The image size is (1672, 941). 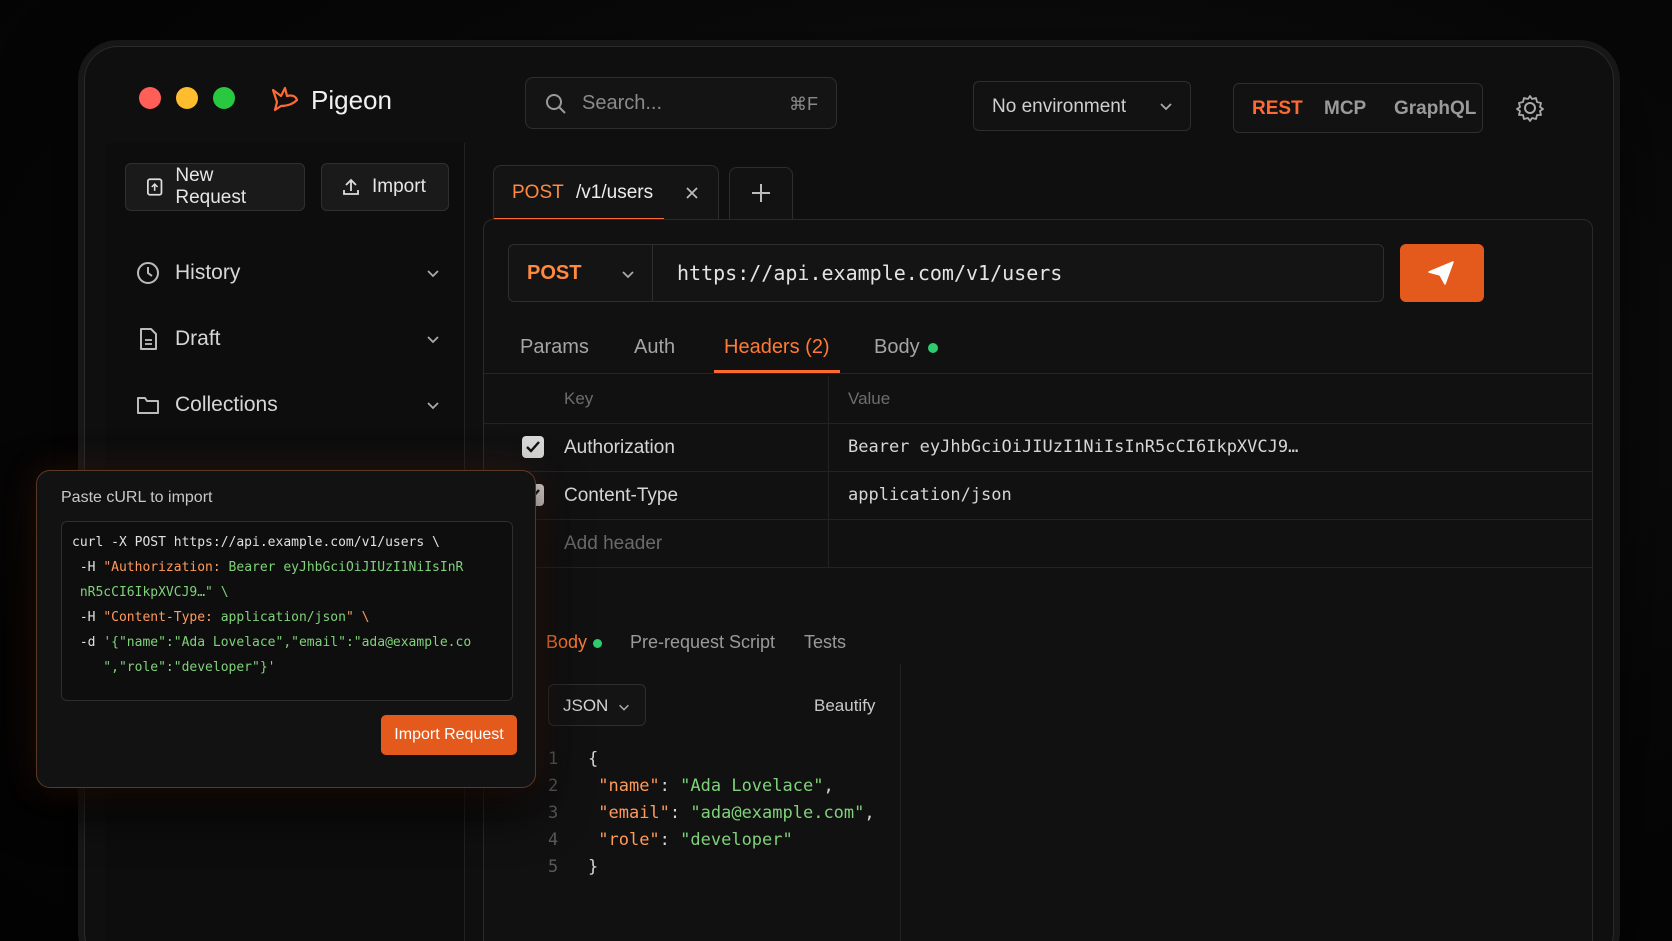 I want to click on import-label: Import, so click(x=399, y=186).